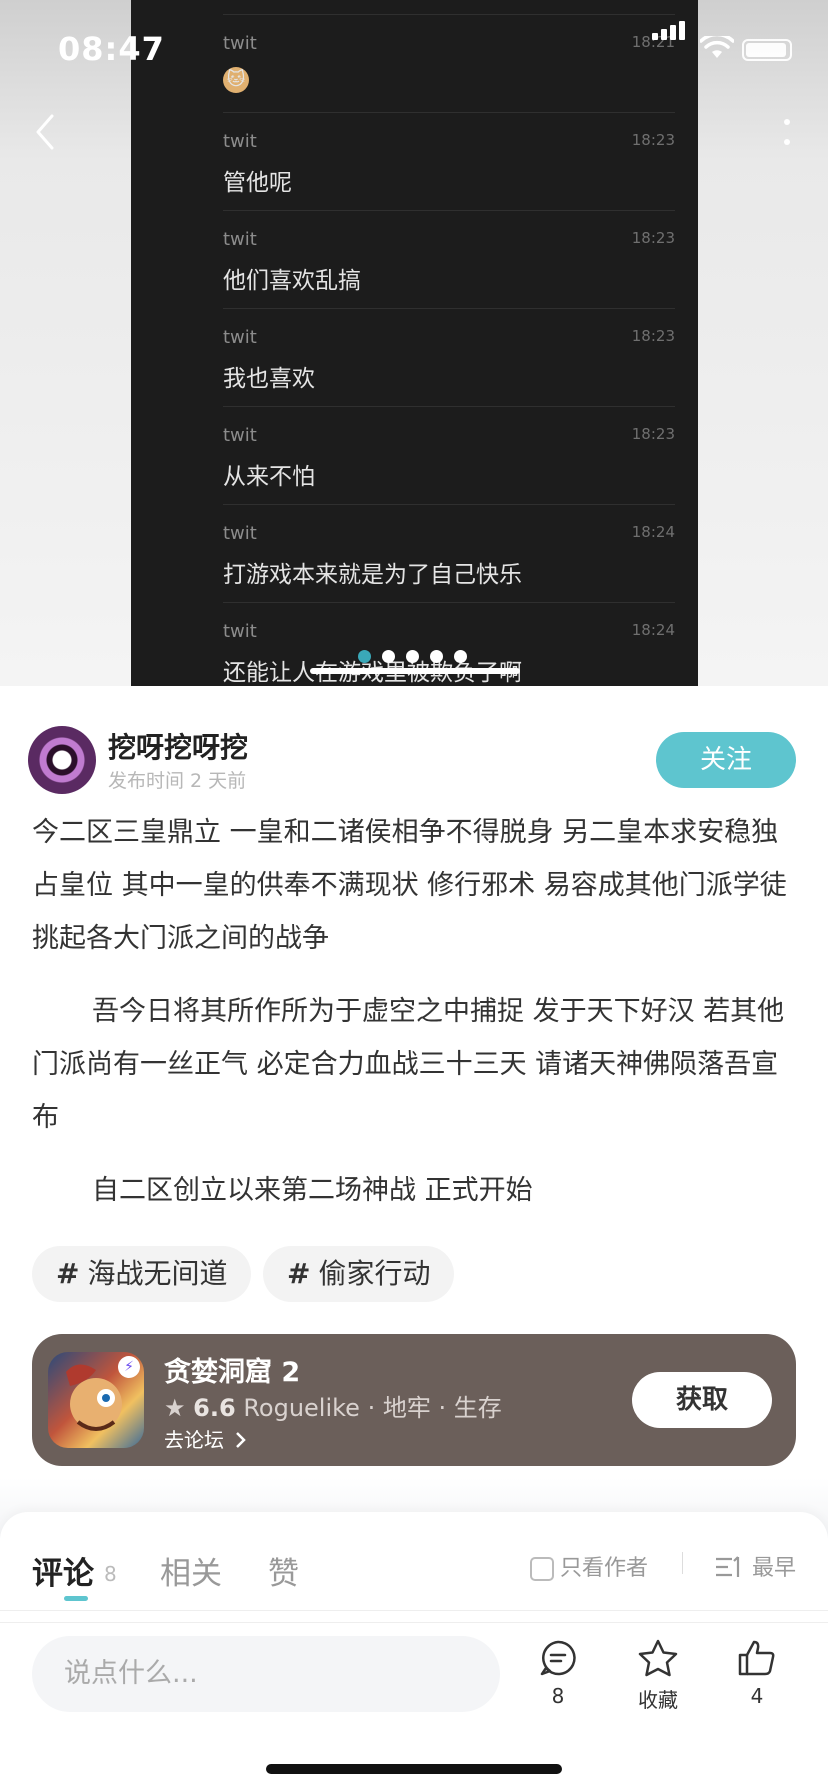  What do you see at coordinates (756, 1658) in the screenshot?
I see `thumbs-up-icon` at bounding box center [756, 1658].